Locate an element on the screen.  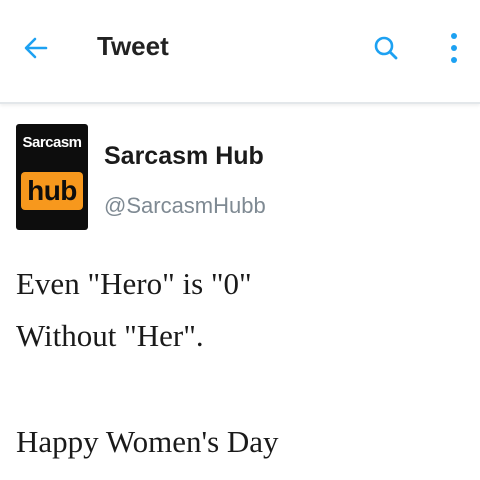
author-name: Sarcasm Hub is located at coordinates (184, 156).